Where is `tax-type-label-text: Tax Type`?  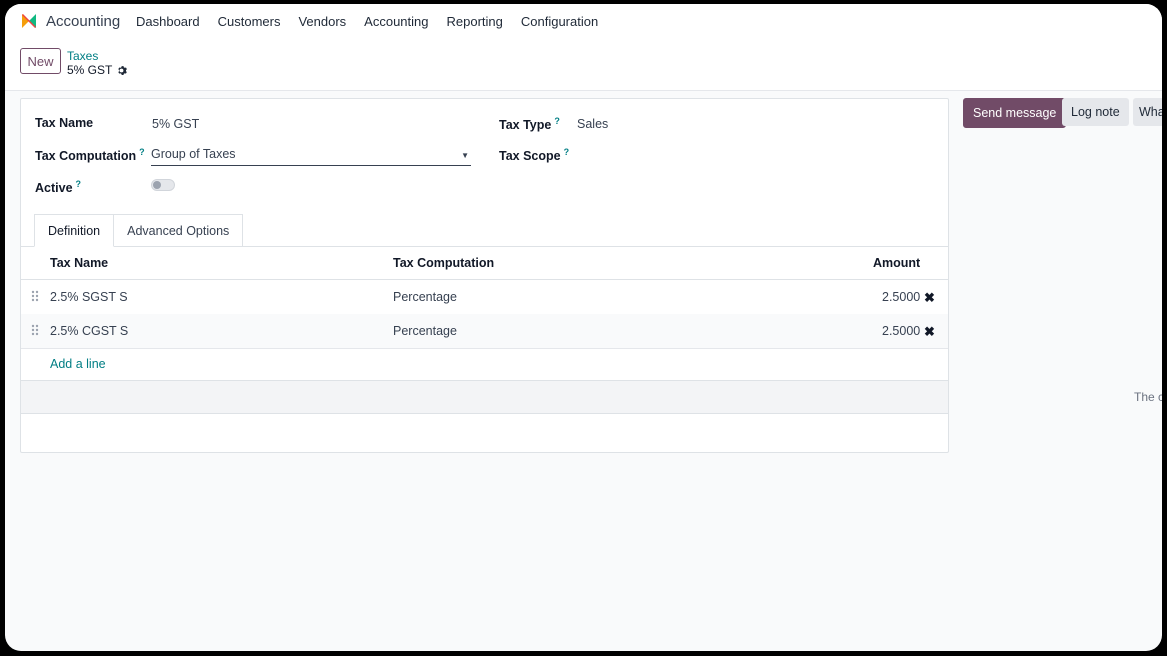 tax-type-label-text: Tax Type is located at coordinates (525, 125).